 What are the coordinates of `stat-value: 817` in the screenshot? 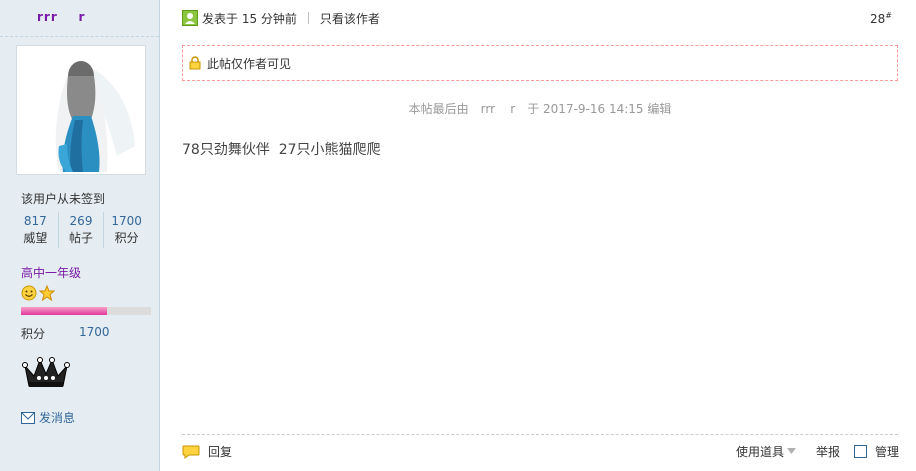 It's located at (35, 221).